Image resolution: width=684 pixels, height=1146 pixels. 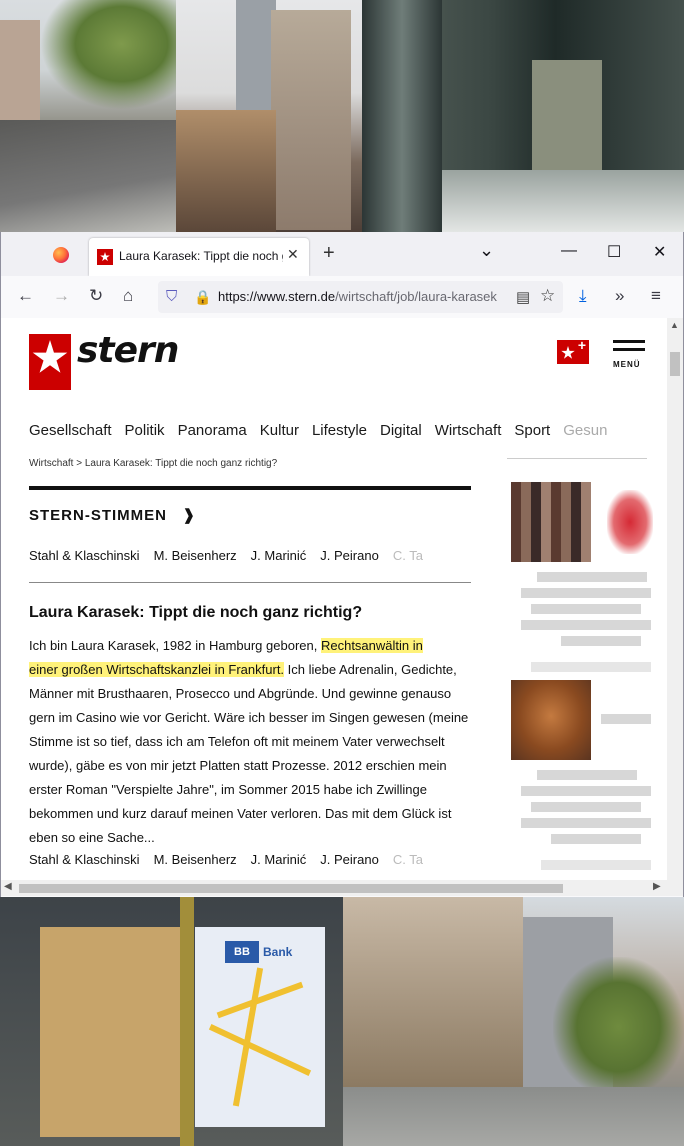 I want to click on scroll-left-icon: ◀, so click(x=8, y=886).